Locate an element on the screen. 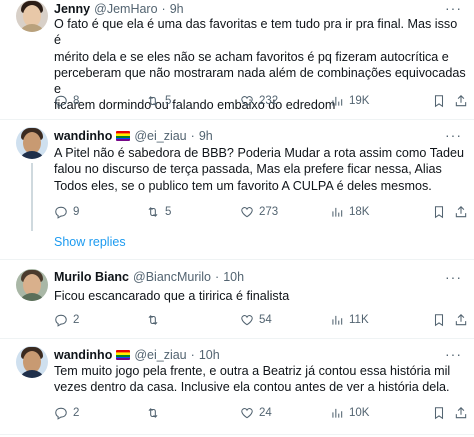 The height and width of the screenshot is (437, 474). views-count: 11K is located at coordinates (359, 320).